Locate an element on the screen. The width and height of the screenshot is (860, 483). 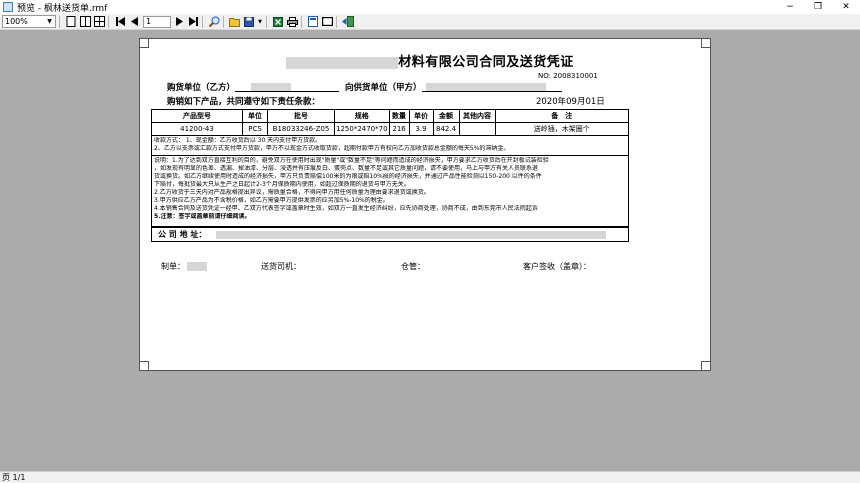
next-page-button is located at coordinates (179, 22).